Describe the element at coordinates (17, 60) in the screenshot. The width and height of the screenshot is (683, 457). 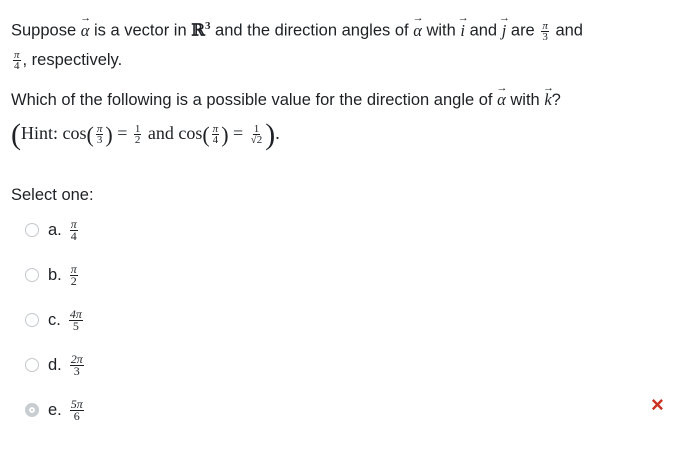
I see `angle-pi-over-4: π4` at that location.